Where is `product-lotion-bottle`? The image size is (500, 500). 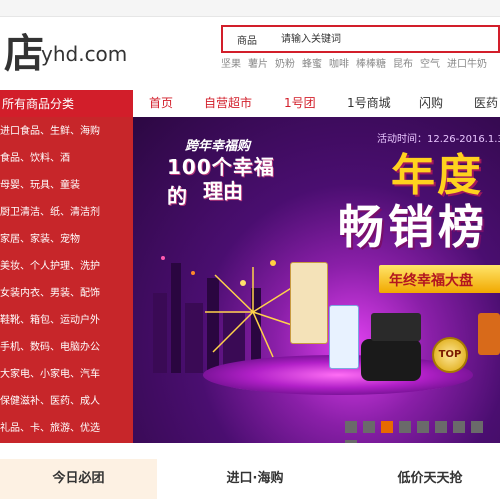 product-lotion-bottle is located at coordinates (344, 337).